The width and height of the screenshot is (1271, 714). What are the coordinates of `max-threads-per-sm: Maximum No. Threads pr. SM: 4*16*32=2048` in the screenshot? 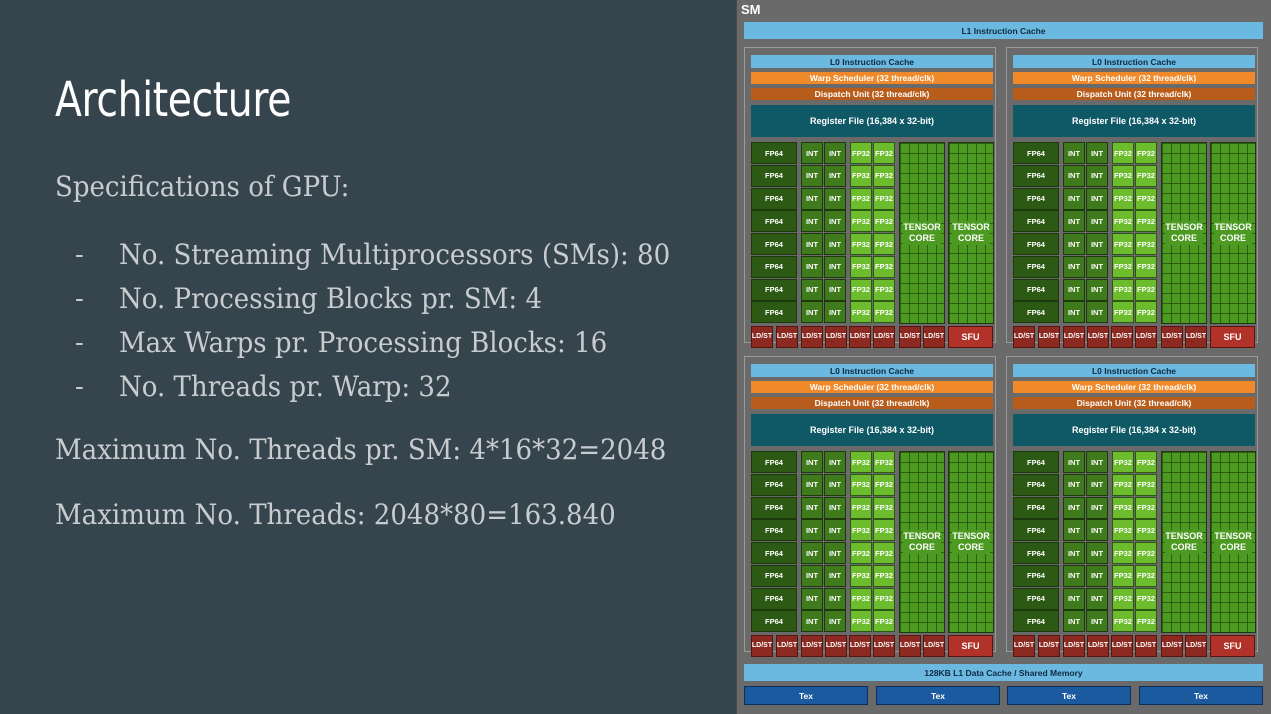 It's located at (361, 449).